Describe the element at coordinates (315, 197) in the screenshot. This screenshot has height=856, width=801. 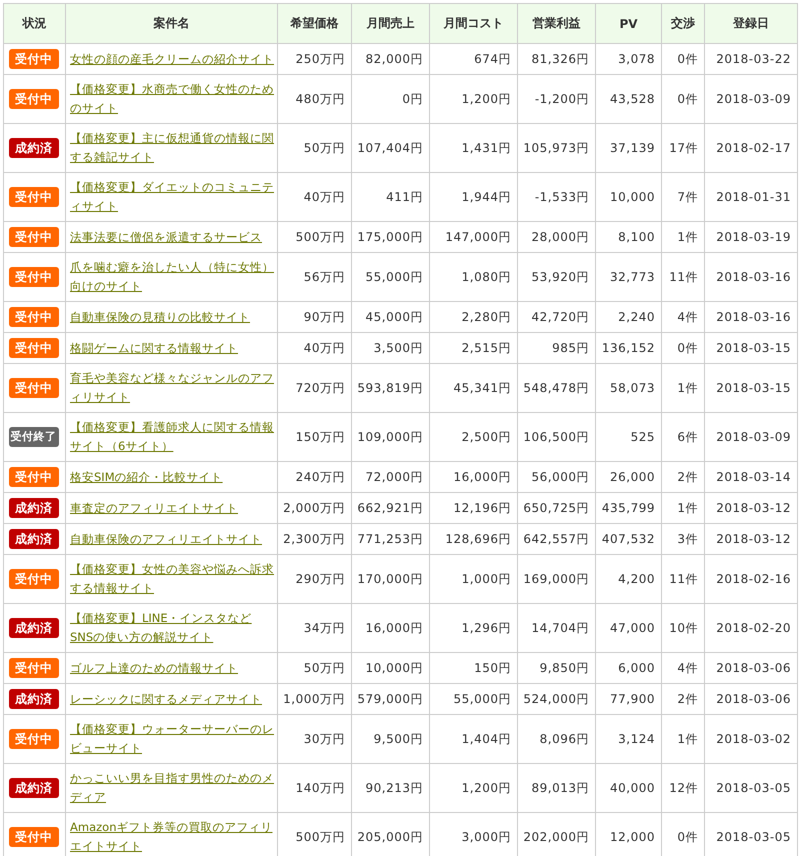
I see `price-cell: 40万円` at that location.